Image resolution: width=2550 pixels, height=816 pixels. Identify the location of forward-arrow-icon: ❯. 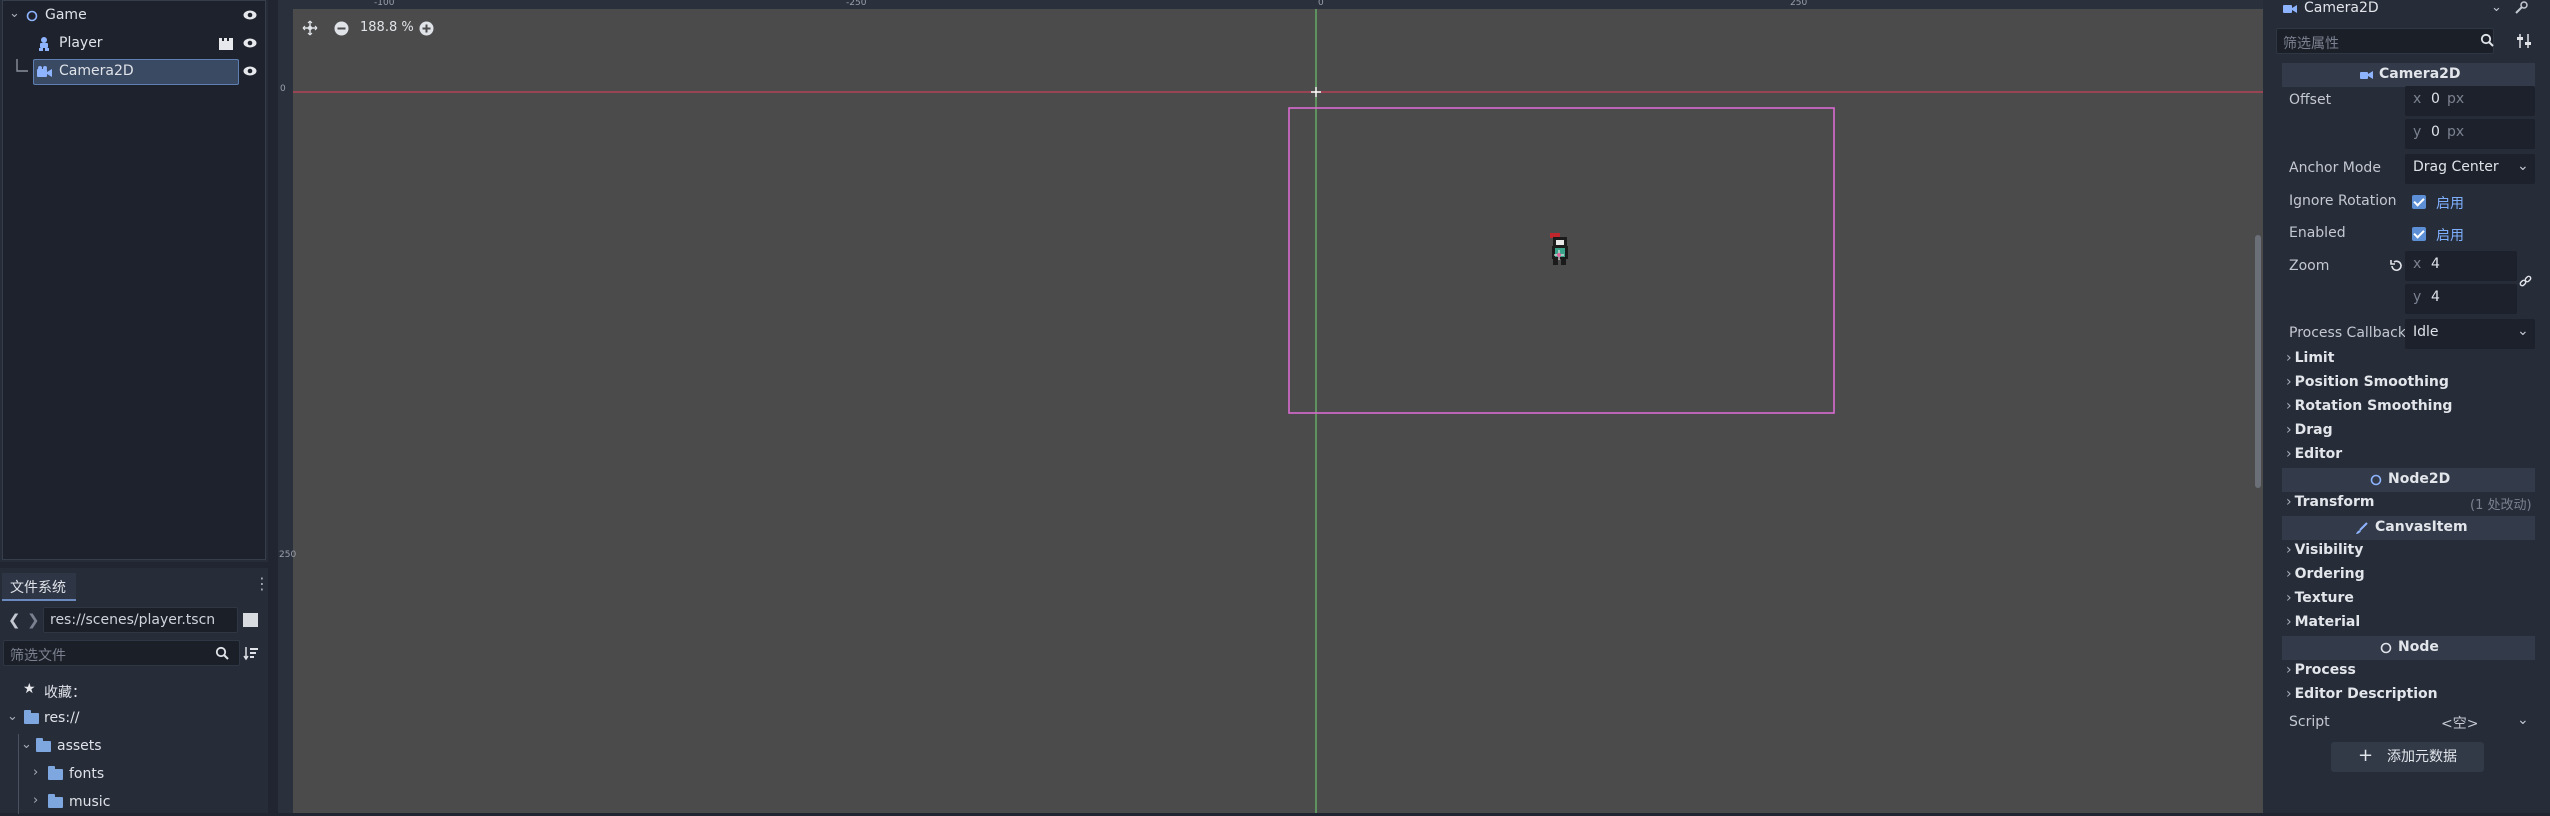
(33, 620).